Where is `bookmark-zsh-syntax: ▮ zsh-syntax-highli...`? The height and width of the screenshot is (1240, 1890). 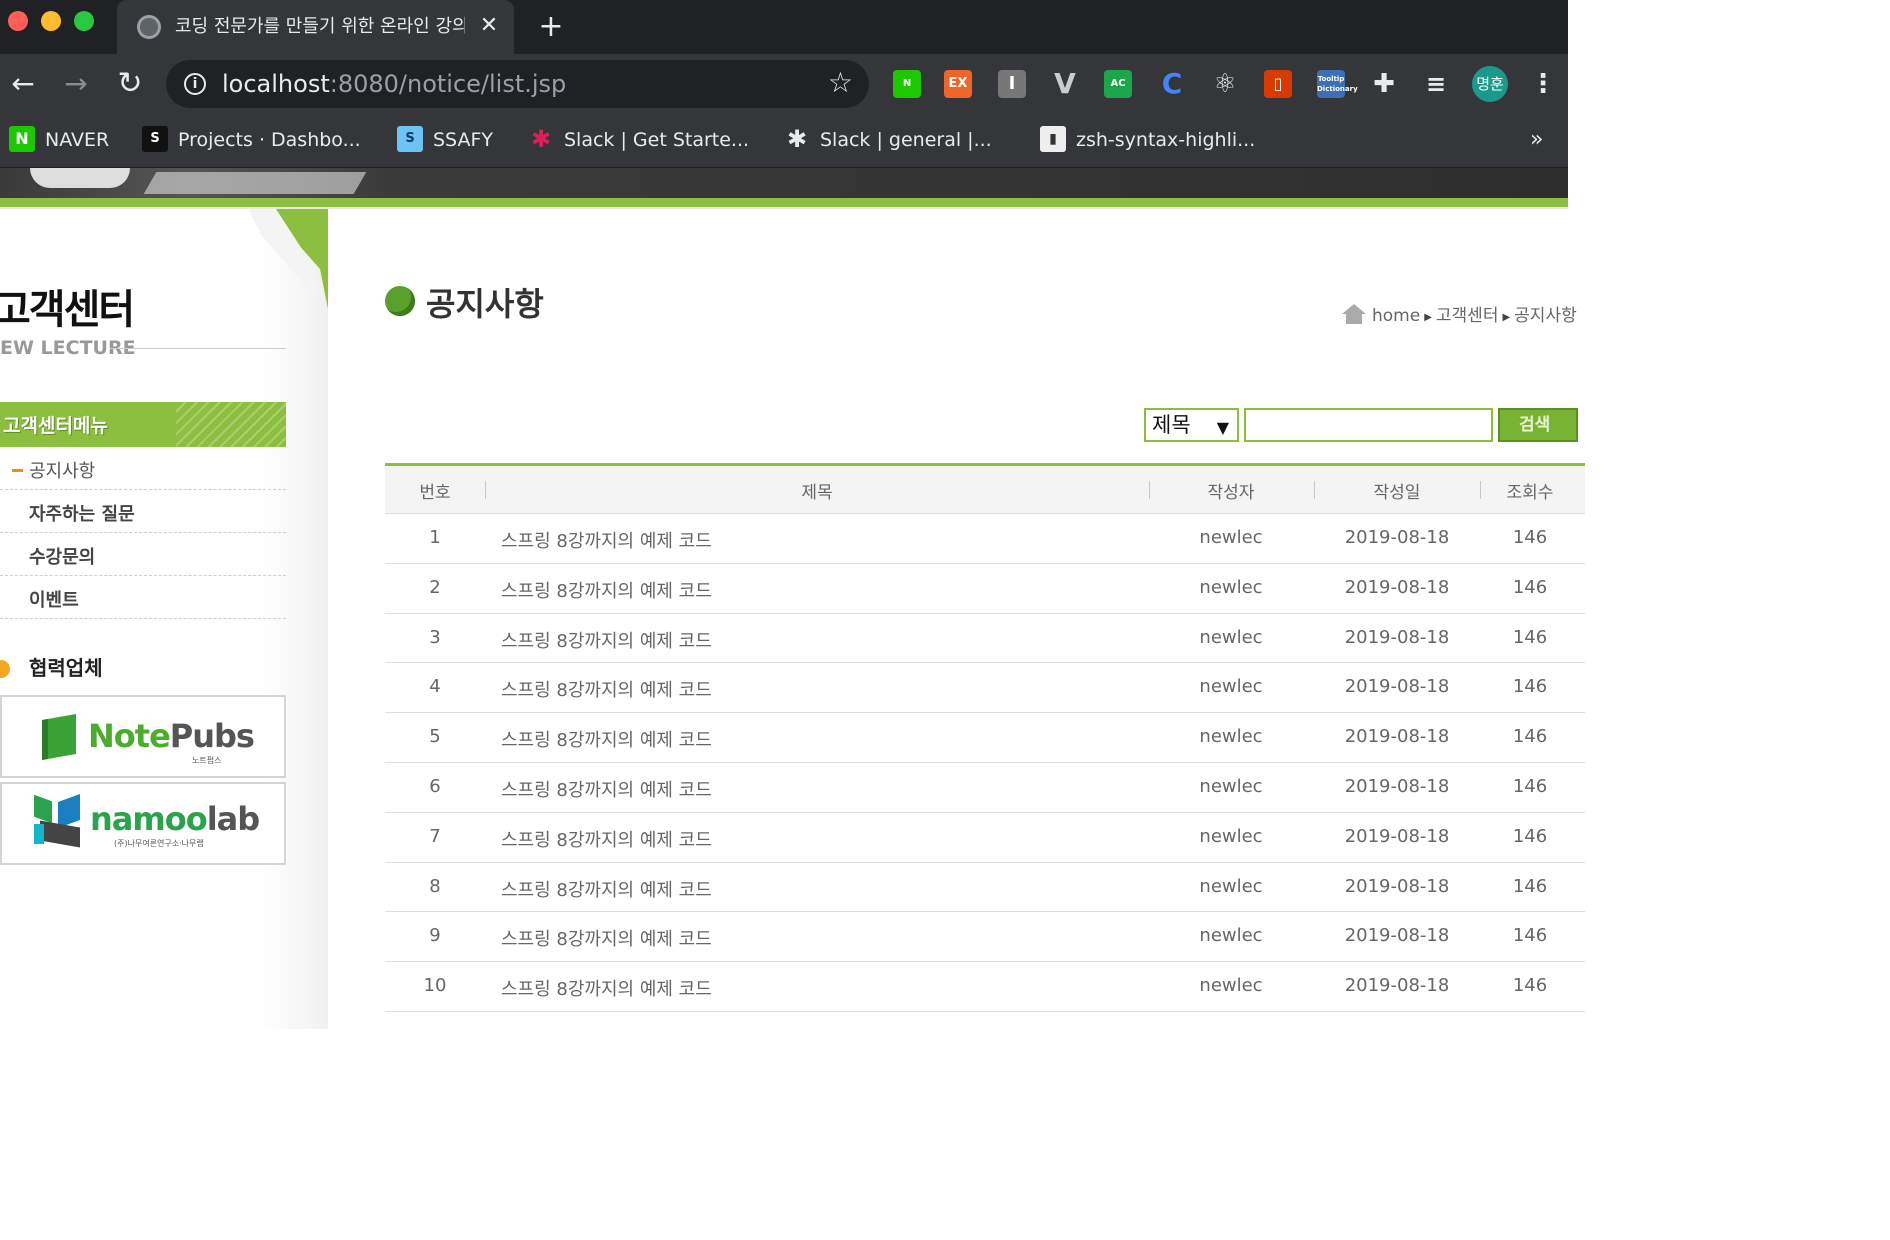 bookmark-zsh-syntax: ▮ zsh-syntax-highli... is located at coordinates (1147, 140).